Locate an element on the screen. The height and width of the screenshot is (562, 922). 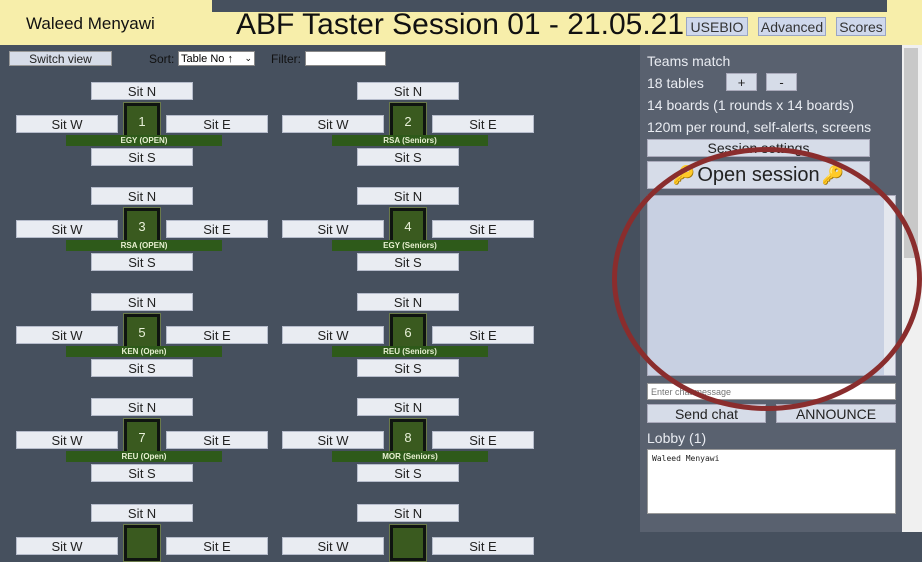
scores-button: Scores is located at coordinates (861, 26).